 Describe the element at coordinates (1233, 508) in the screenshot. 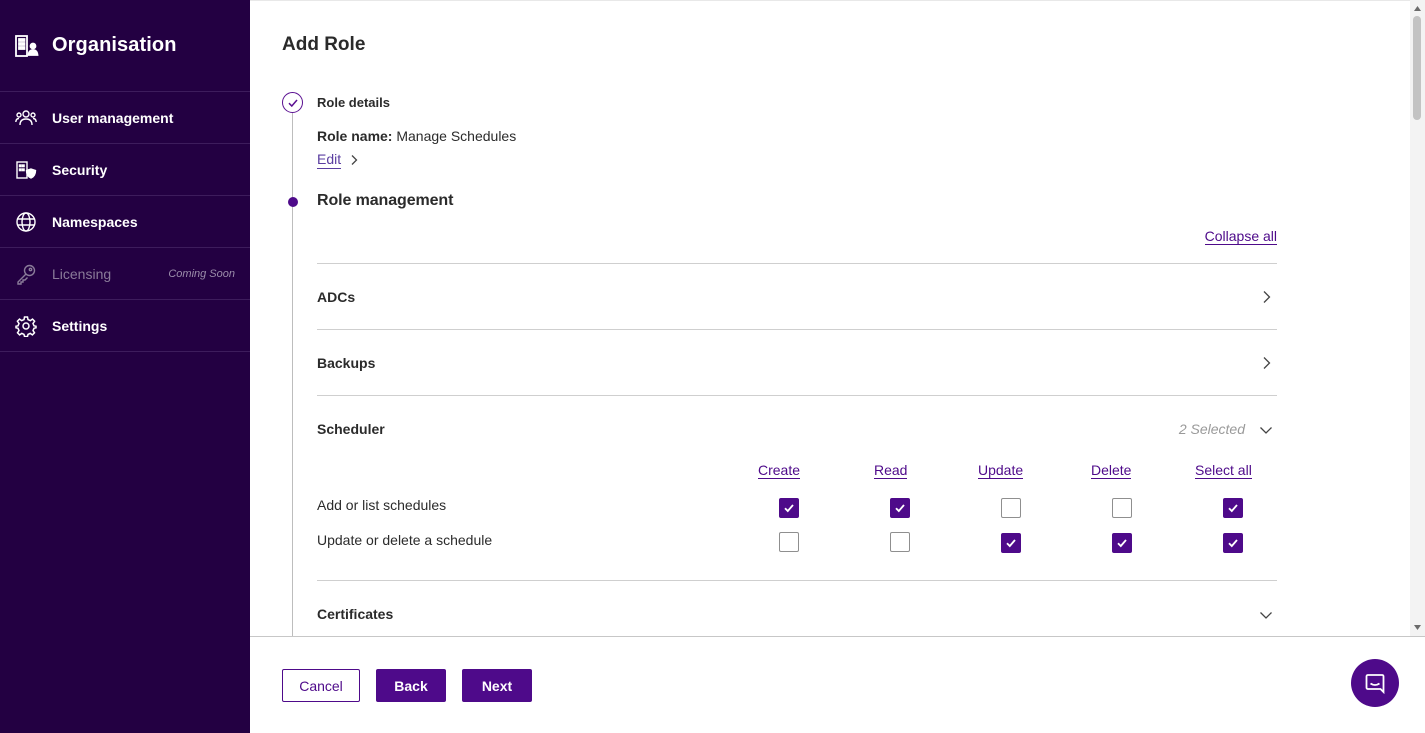

I see `checkbox-add-list-select-all` at that location.